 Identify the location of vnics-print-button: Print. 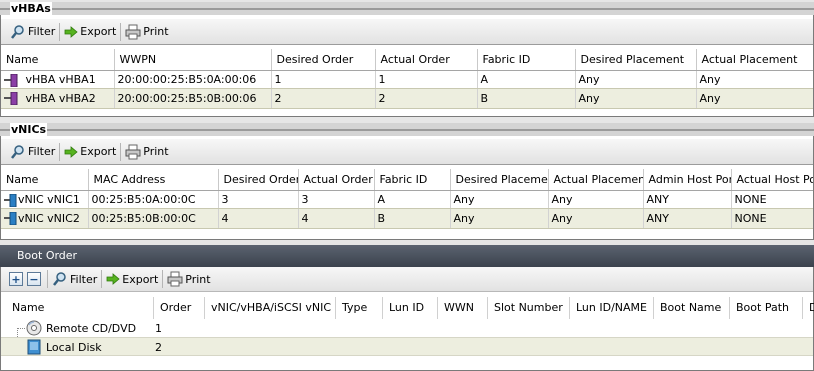
(148, 152).